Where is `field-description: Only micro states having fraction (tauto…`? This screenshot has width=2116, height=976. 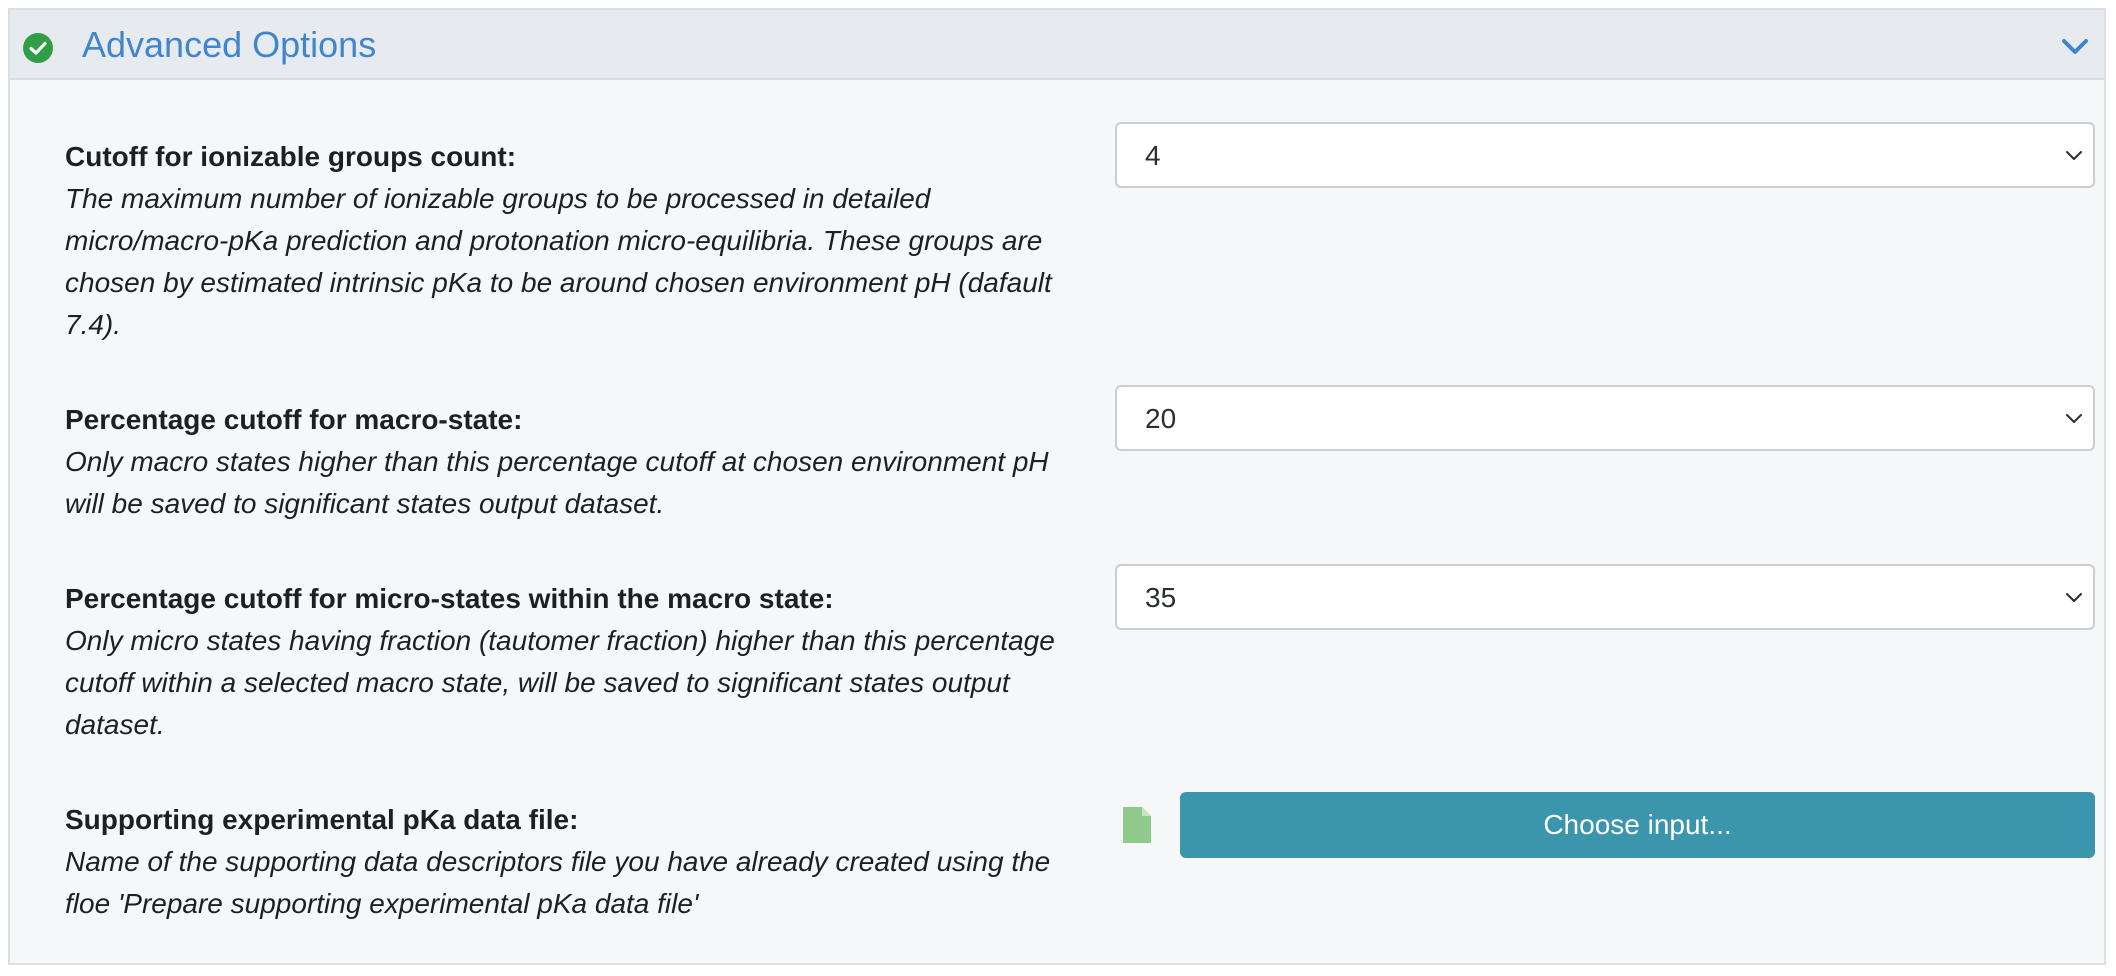 field-description: Only micro states having fraction (tauto… is located at coordinates (560, 682).